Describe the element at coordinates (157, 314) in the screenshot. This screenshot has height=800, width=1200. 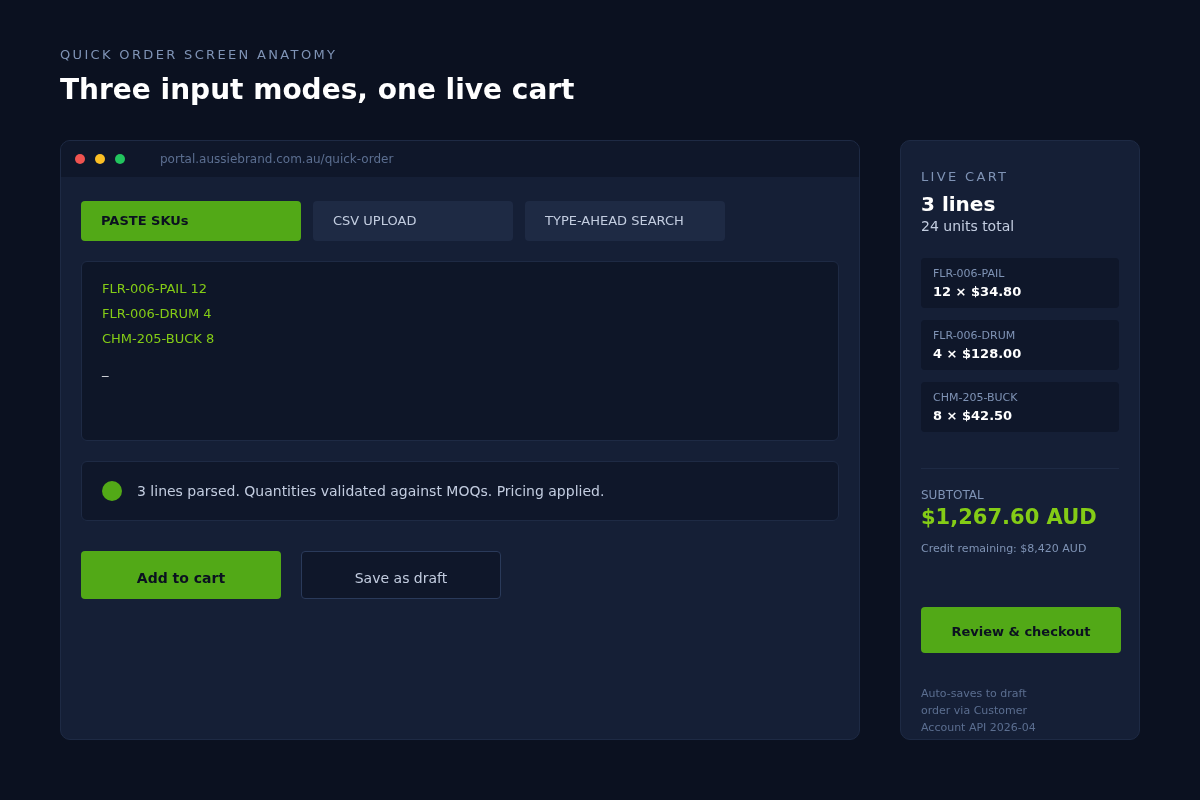
I see `pasted-sku-line: FLR-006-DRUM 4` at that location.